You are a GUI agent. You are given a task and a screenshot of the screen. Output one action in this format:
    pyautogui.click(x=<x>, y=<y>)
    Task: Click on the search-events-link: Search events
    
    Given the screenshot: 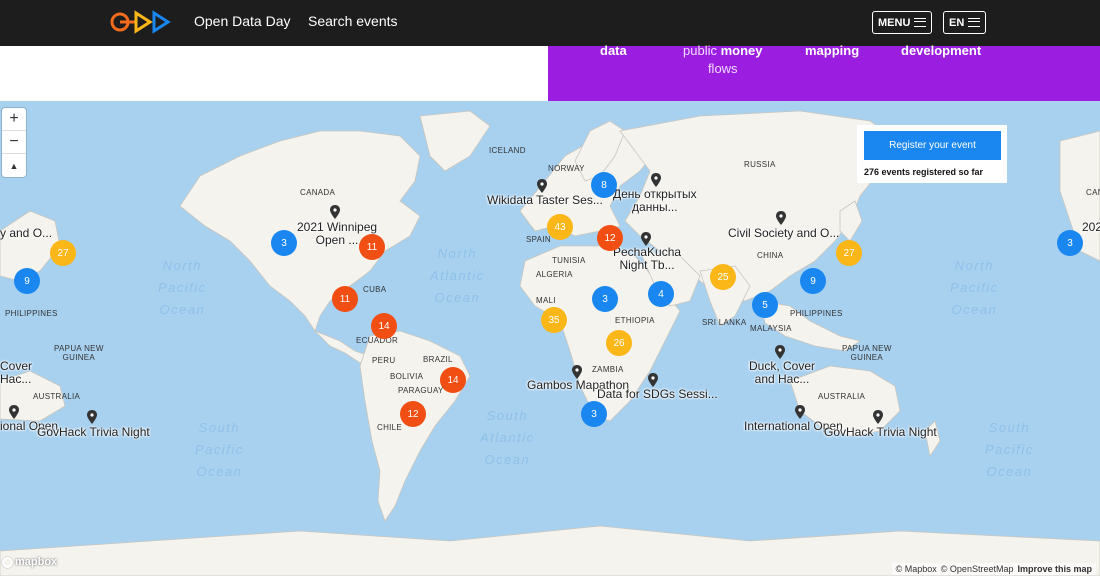 What is the action you would take?
    pyautogui.click(x=353, y=21)
    